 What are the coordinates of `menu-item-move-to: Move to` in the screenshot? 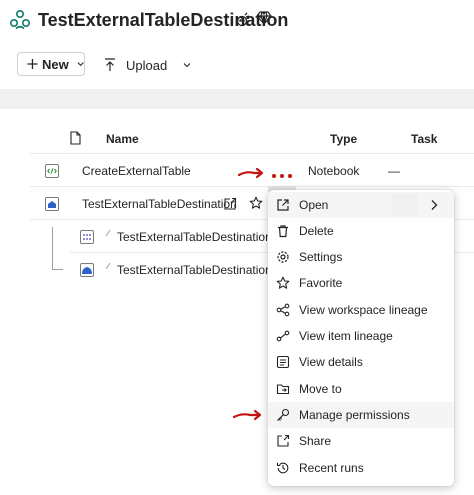 It's located at (361, 389).